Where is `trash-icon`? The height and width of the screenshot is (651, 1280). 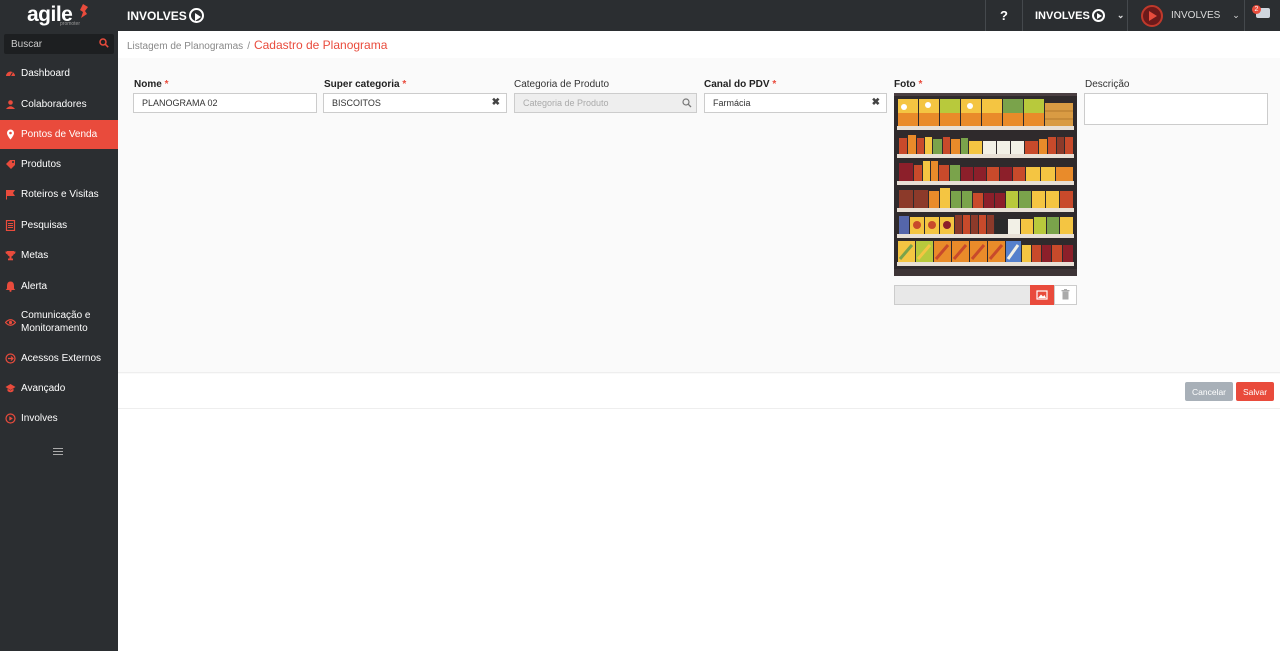 trash-icon is located at coordinates (1065, 294).